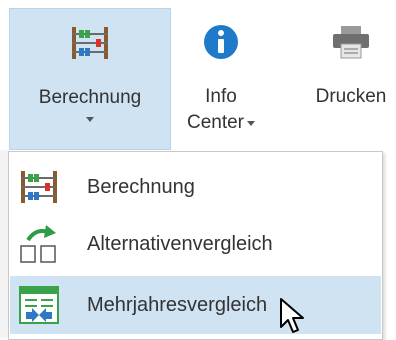 The height and width of the screenshot is (340, 396). I want to click on menu-item-label: Alternativenvergleich, so click(180, 243).